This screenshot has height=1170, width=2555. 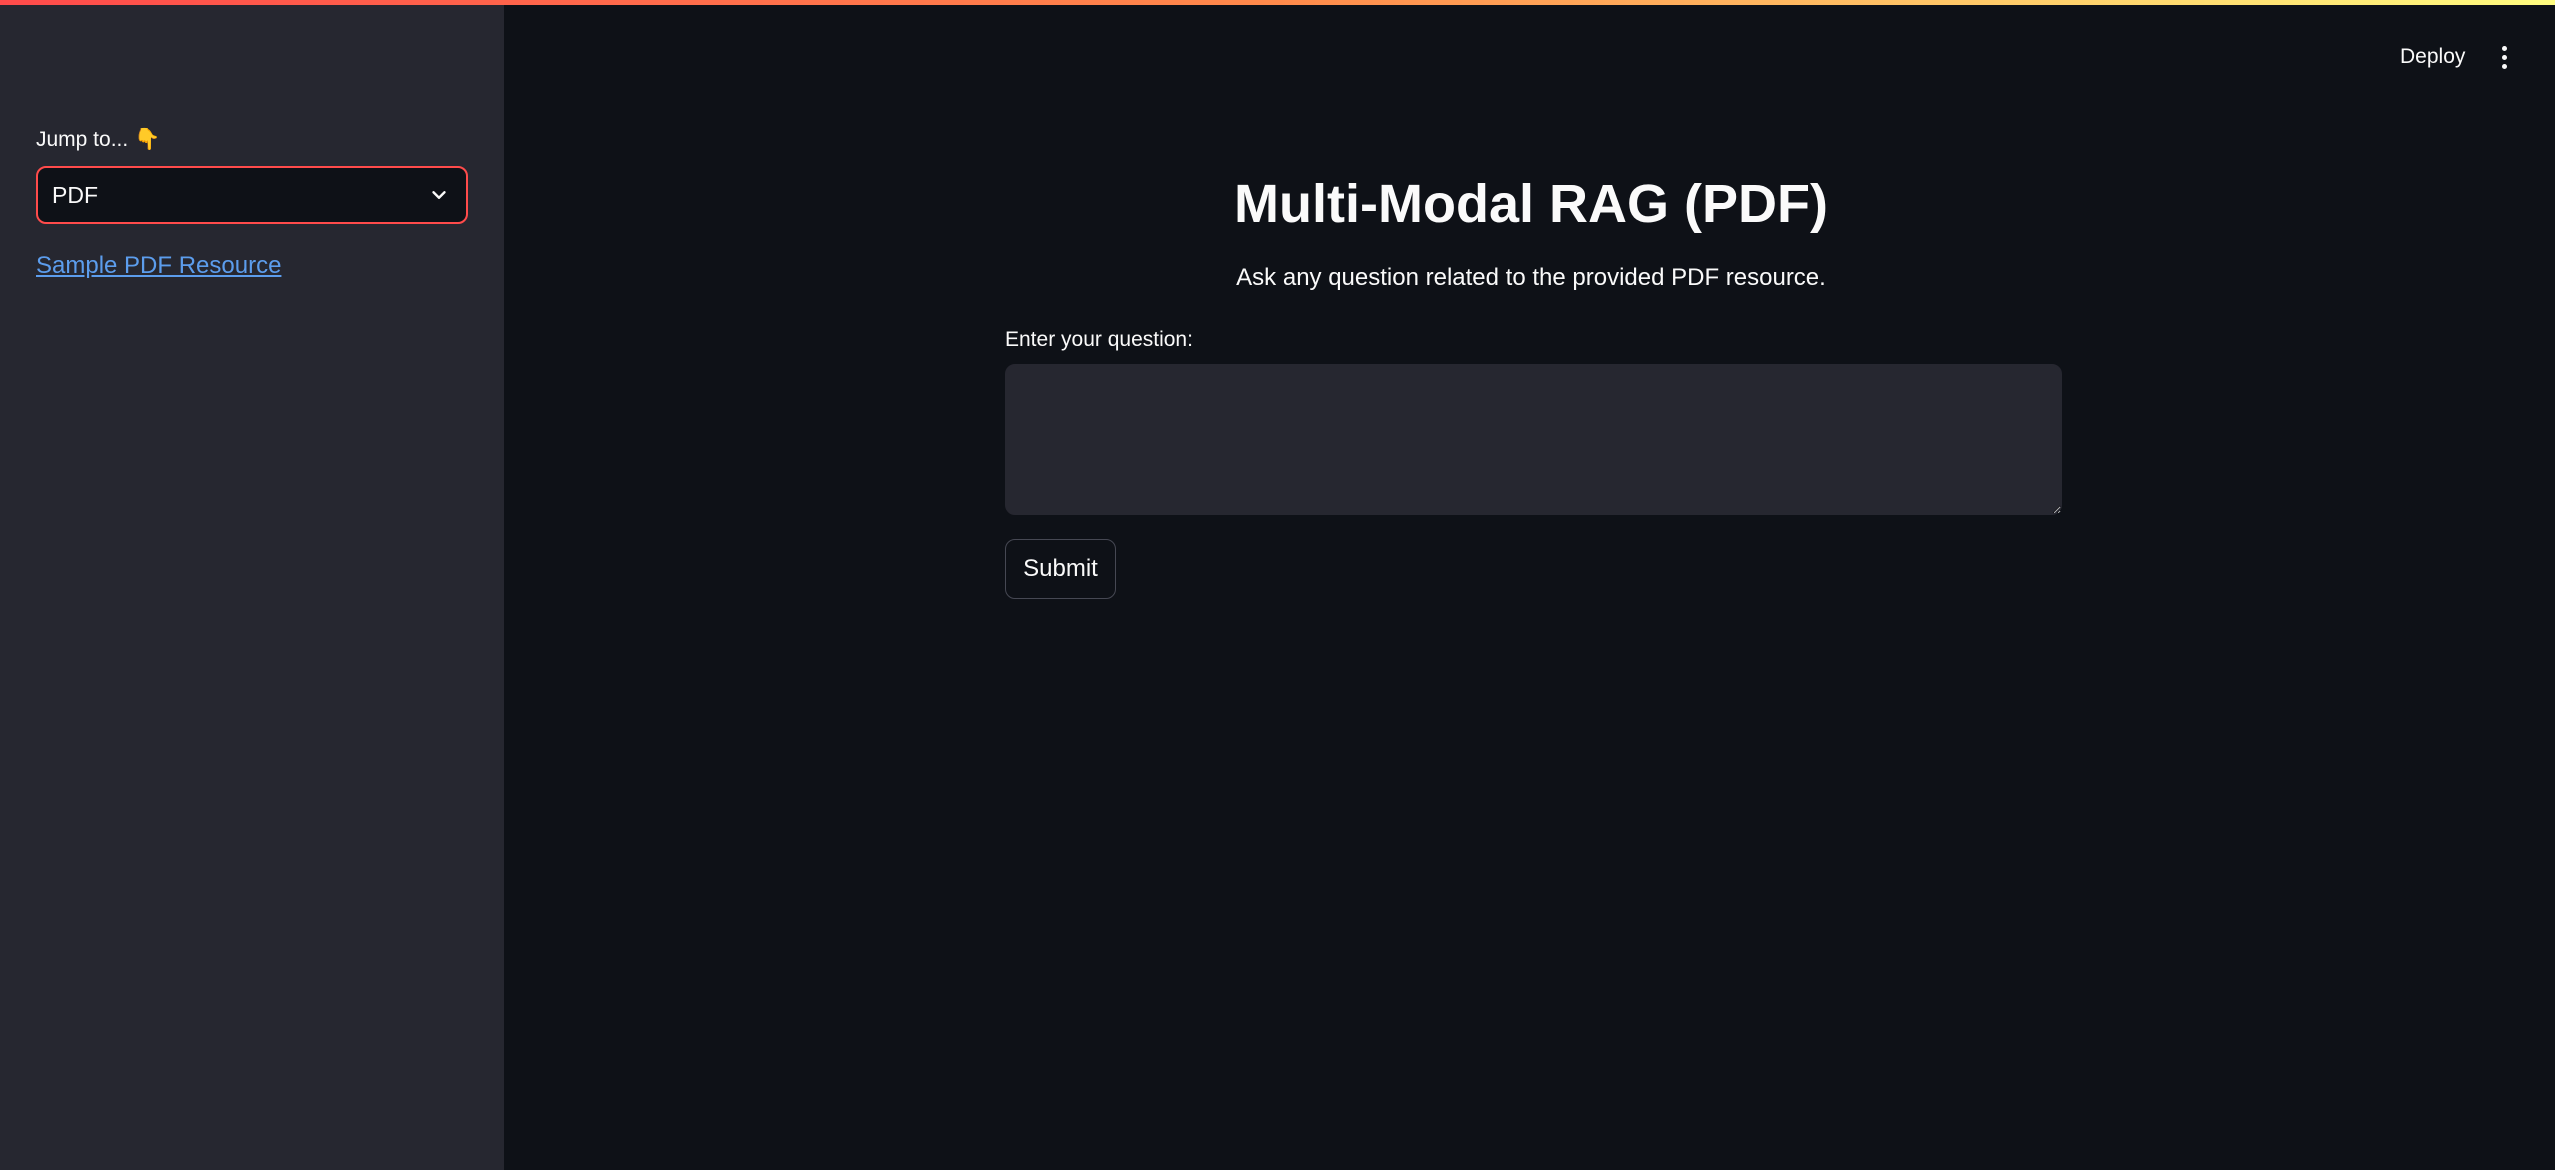 I want to click on top-decoration-bar, so click(x=1277, y=2).